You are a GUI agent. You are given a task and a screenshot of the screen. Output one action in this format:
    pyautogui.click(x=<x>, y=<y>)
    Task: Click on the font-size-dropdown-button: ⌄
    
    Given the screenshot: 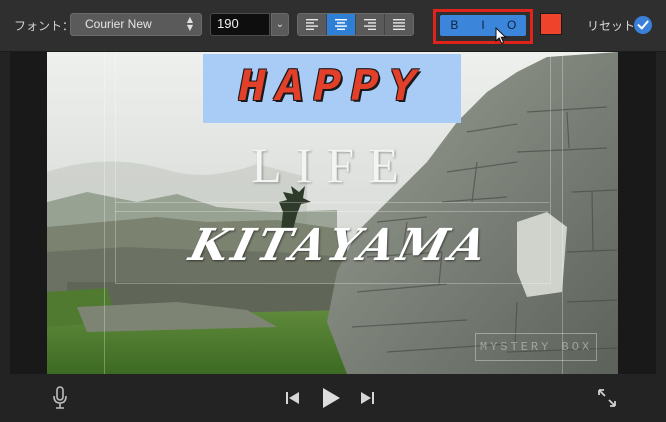 What is the action you would take?
    pyautogui.click(x=280, y=24)
    